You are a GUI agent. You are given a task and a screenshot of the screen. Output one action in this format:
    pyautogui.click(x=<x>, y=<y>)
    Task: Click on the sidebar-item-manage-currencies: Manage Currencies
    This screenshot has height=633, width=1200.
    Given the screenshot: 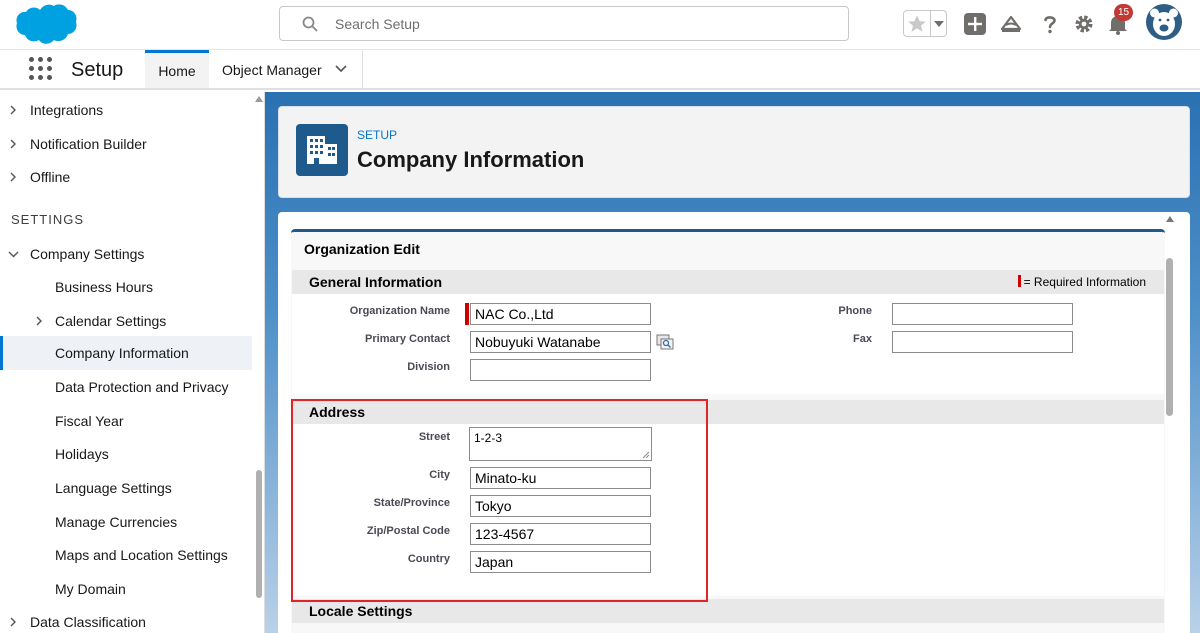 What is the action you would take?
    pyautogui.click(x=126, y=522)
    